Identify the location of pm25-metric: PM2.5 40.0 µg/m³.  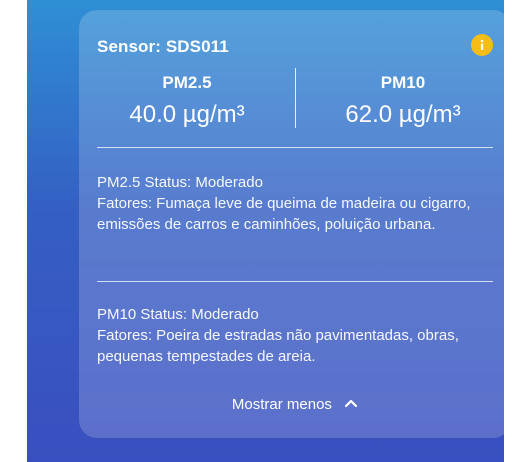
(187, 98).